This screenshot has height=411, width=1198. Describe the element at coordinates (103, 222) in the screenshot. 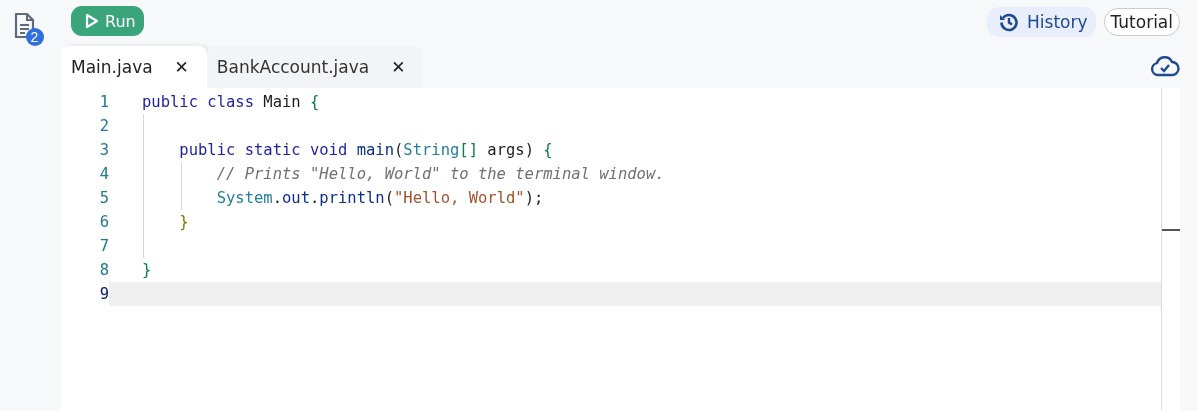

I see `line-number: 6` at that location.